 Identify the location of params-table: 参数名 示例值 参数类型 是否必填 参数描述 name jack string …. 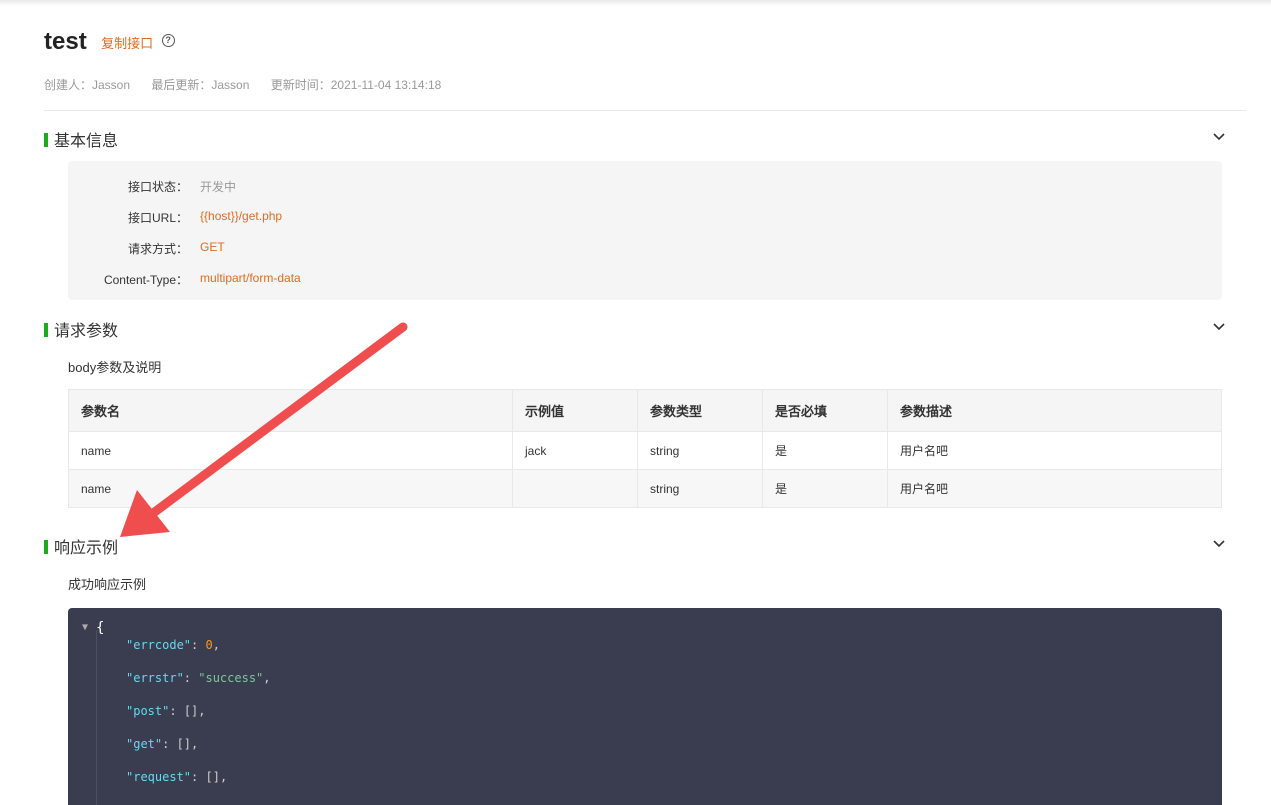
(645, 448).